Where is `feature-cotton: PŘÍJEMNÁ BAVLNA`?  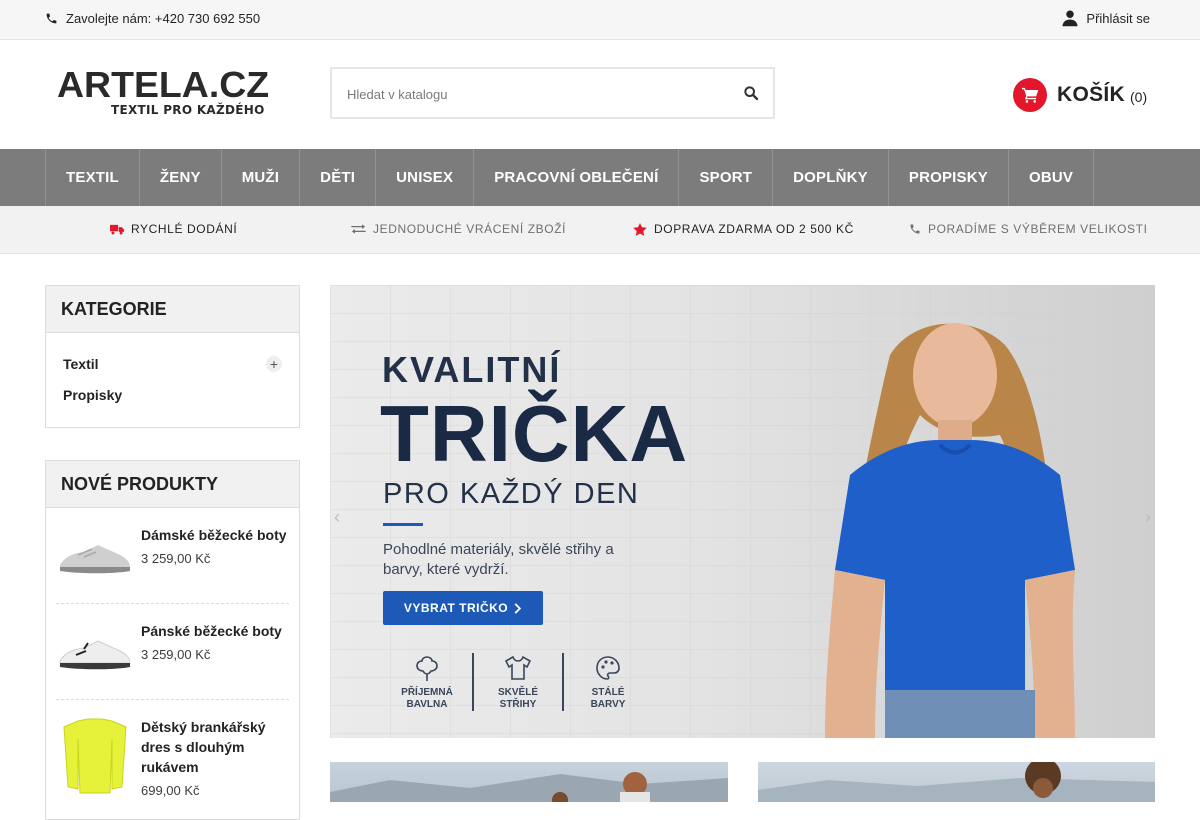 feature-cotton: PŘÍJEMNÁ BAVLNA is located at coordinates (427, 682).